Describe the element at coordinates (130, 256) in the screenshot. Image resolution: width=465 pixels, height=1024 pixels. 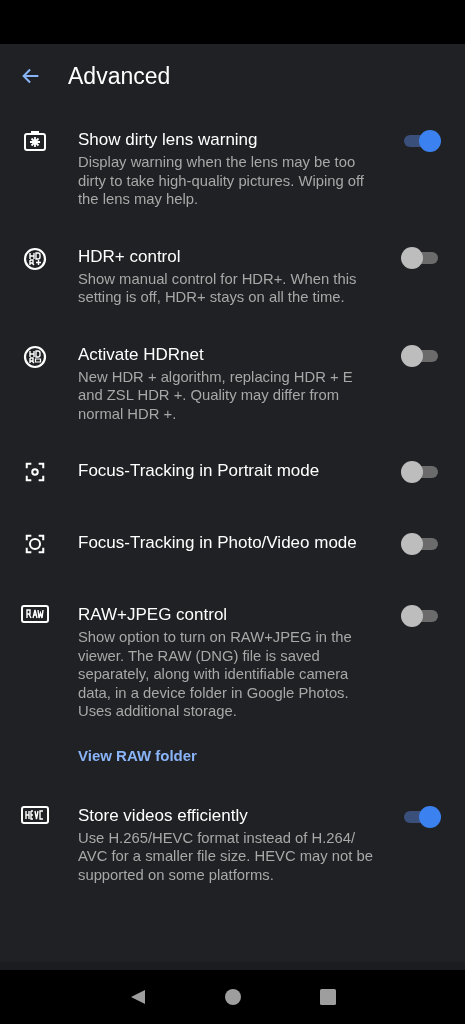
I see `setting-title: HDR+ control` at that location.